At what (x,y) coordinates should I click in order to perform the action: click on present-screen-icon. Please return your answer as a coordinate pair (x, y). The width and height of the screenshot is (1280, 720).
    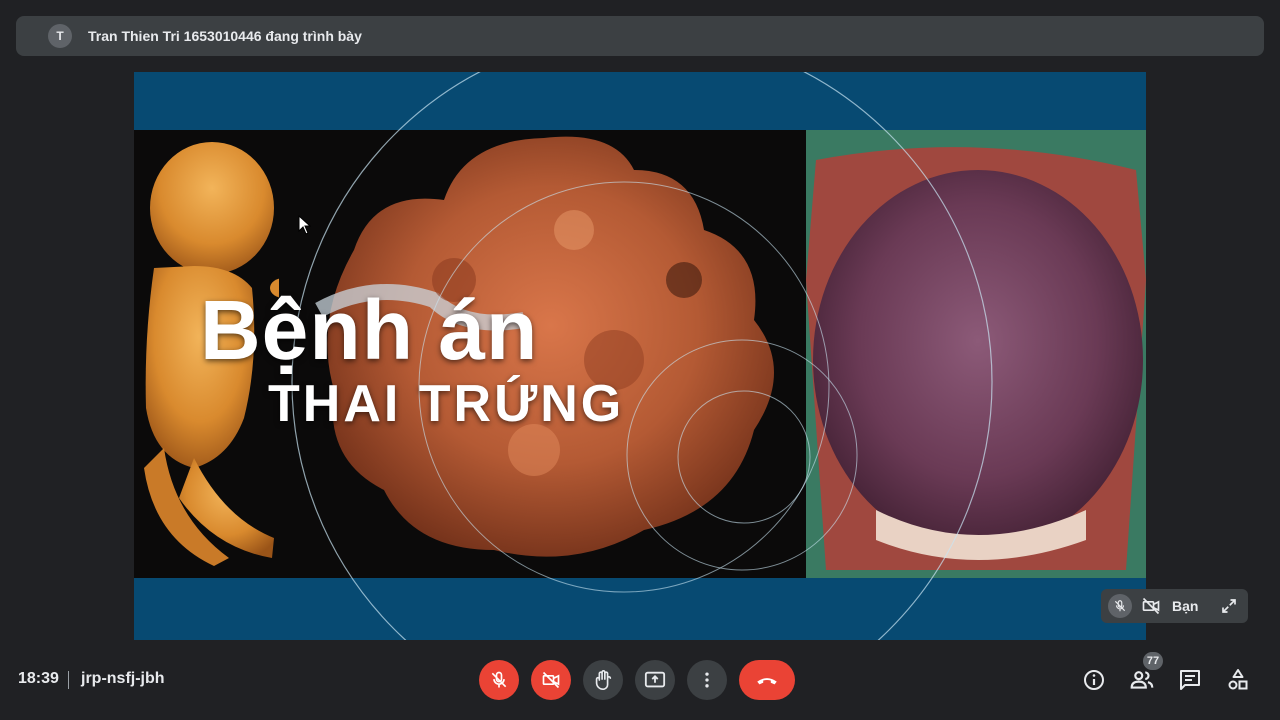
    Looking at the image, I should click on (655, 679).